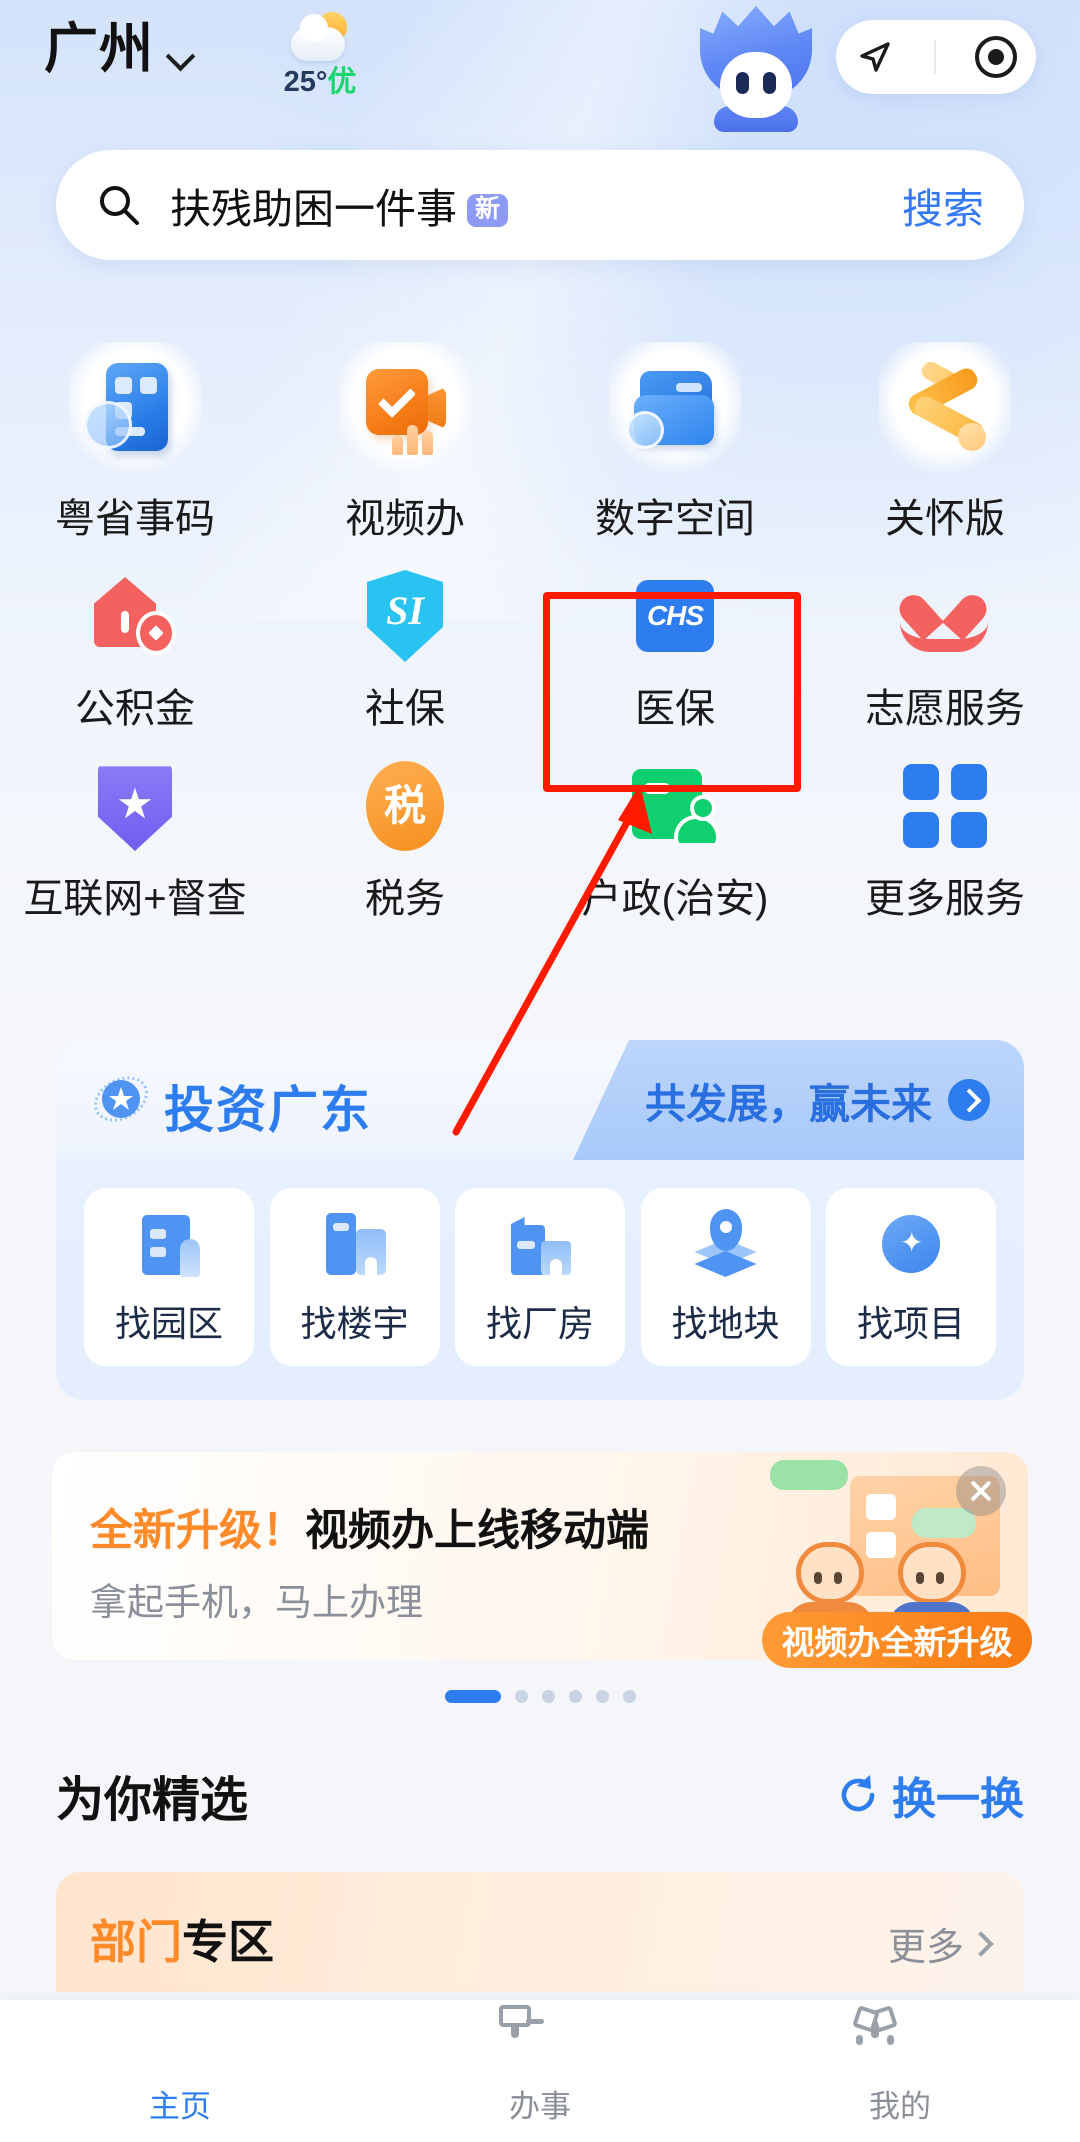 The image size is (1080, 2142). What do you see at coordinates (181, 56) in the screenshot?
I see `chevron-down-icon` at bounding box center [181, 56].